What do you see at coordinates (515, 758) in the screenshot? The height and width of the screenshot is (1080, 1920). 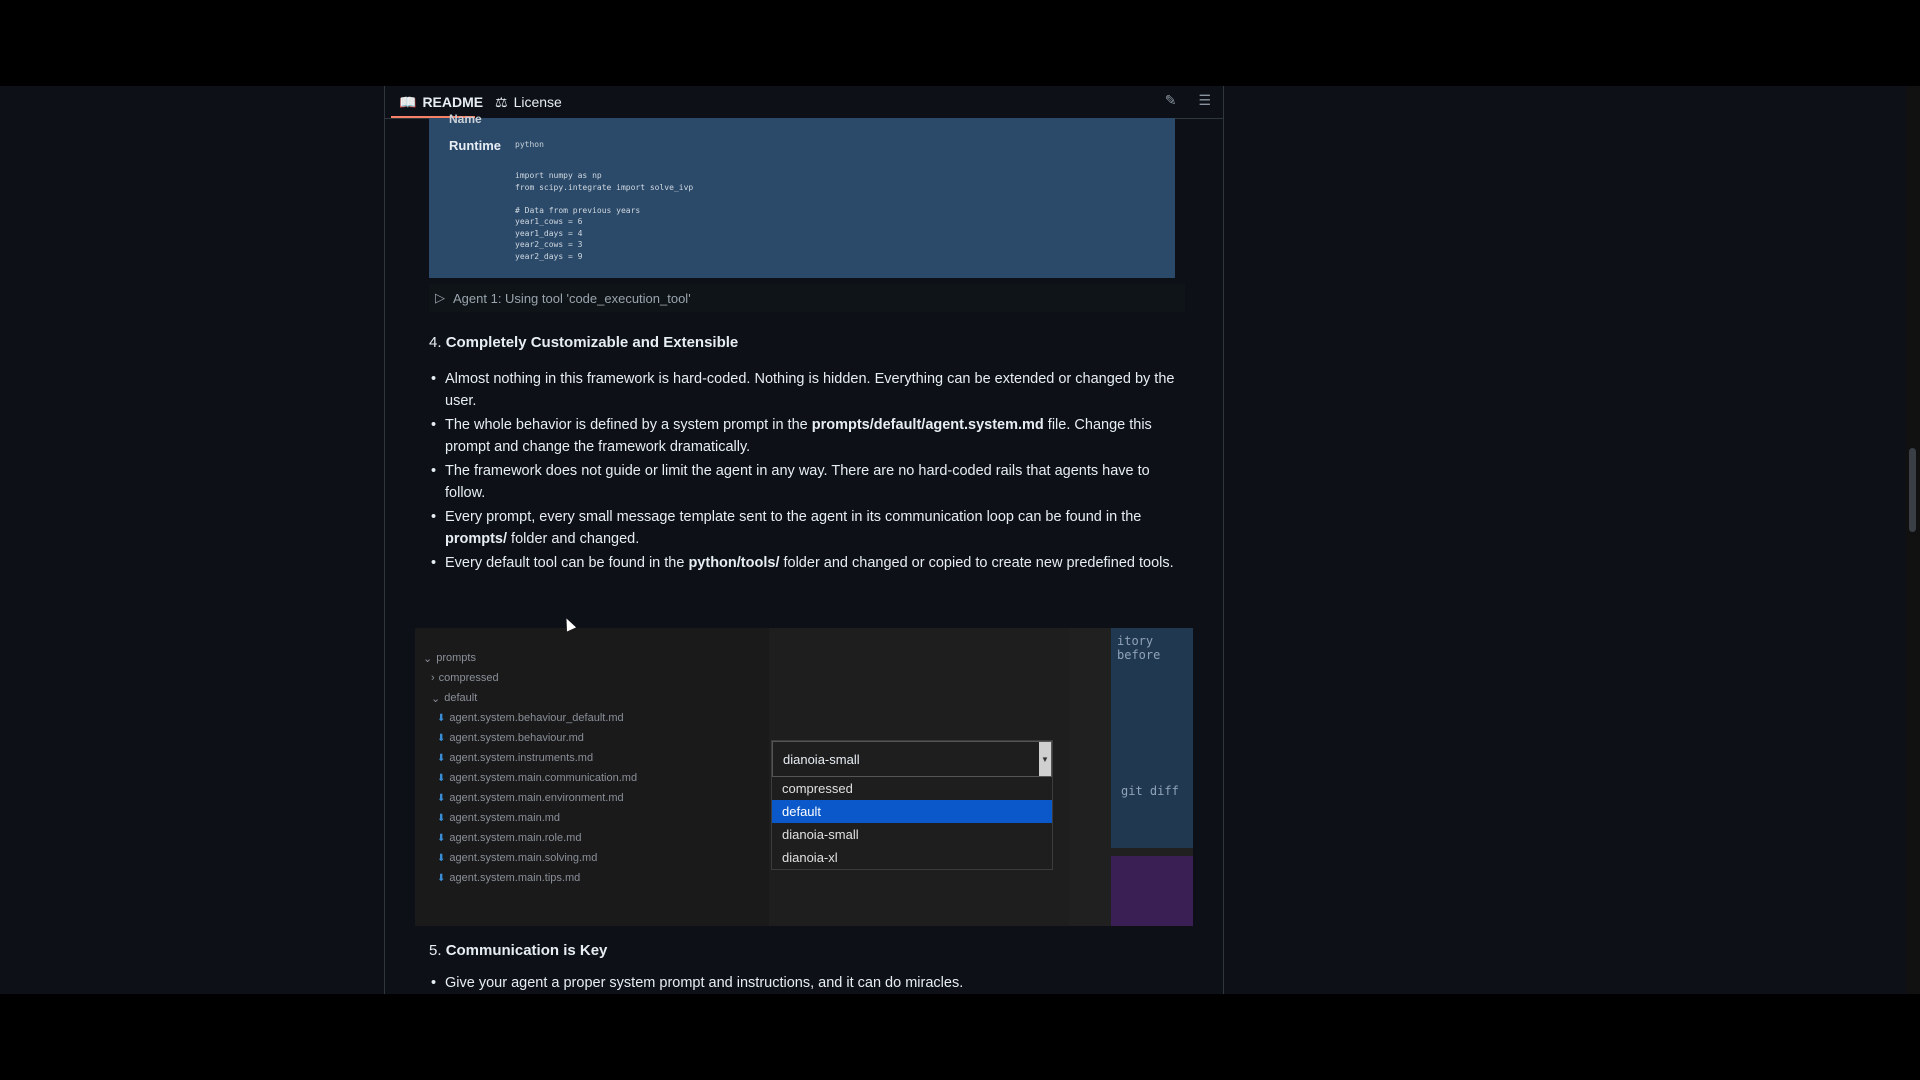 I see `tree-file: ⬇ agent.system.instruments.md` at bounding box center [515, 758].